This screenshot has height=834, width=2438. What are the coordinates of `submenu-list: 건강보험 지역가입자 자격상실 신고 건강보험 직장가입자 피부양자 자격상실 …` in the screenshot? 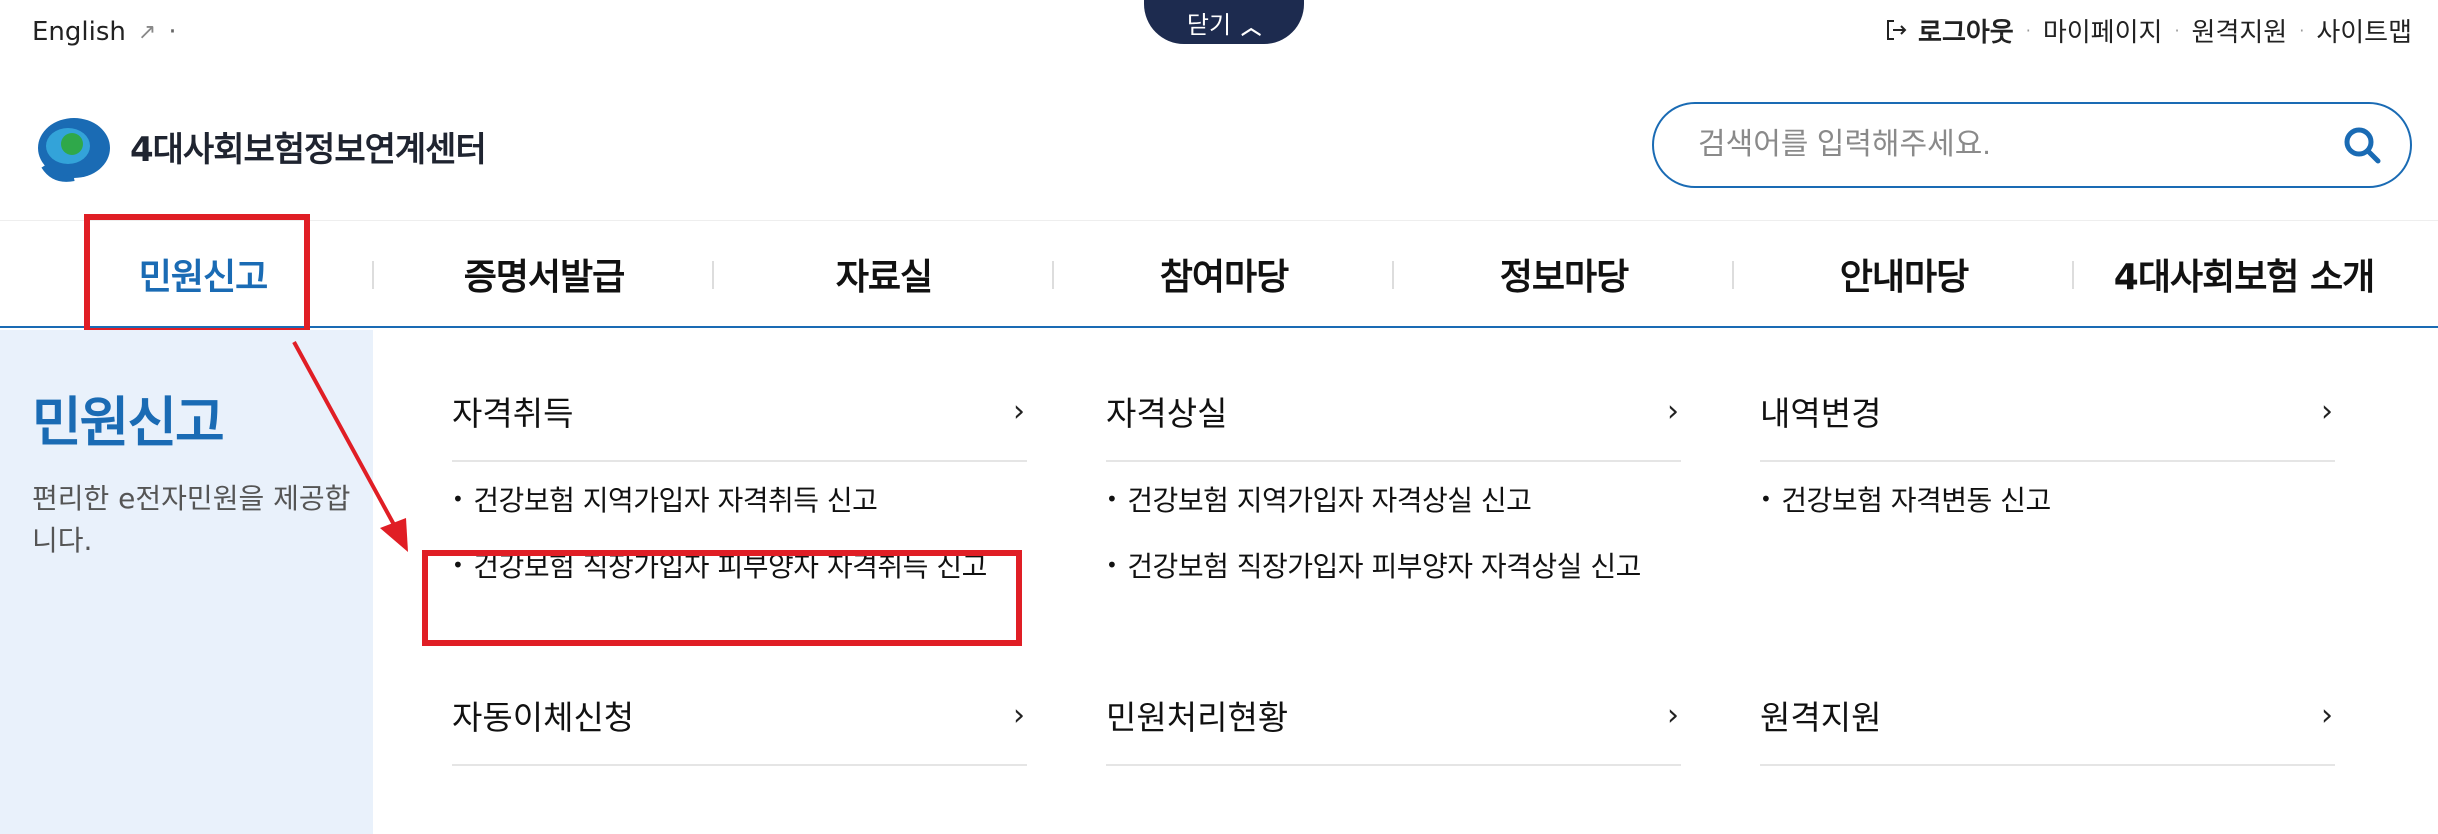 It's located at (1393, 532).